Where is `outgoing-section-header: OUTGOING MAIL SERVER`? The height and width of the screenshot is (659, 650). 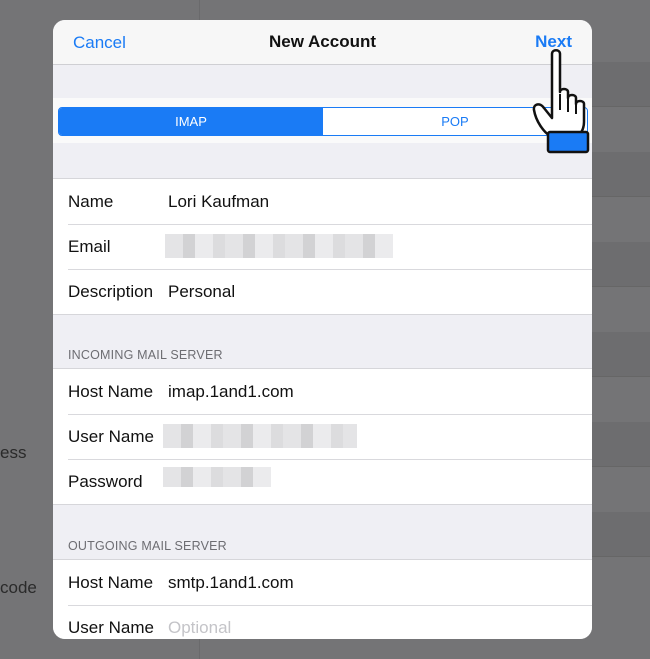 outgoing-section-header: OUTGOING MAIL SERVER is located at coordinates (147, 546).